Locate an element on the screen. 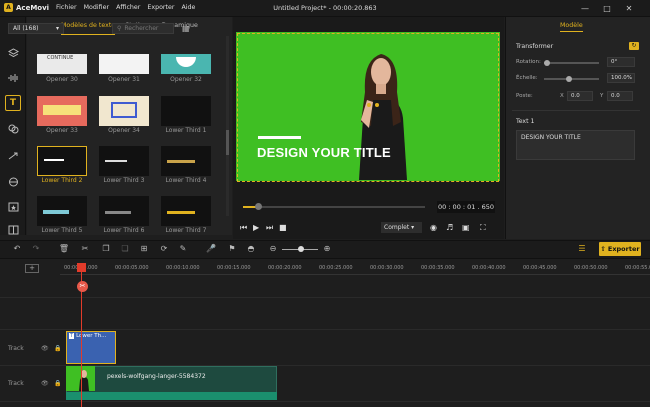  effects-icon is located at coordinates (13, 129).